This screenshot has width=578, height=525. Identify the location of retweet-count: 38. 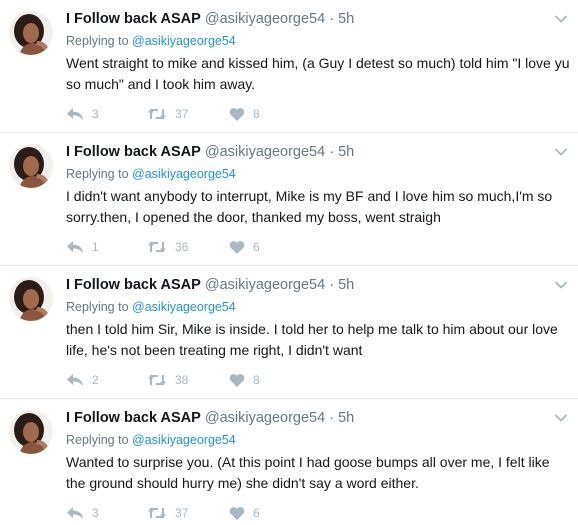
(182, 380).